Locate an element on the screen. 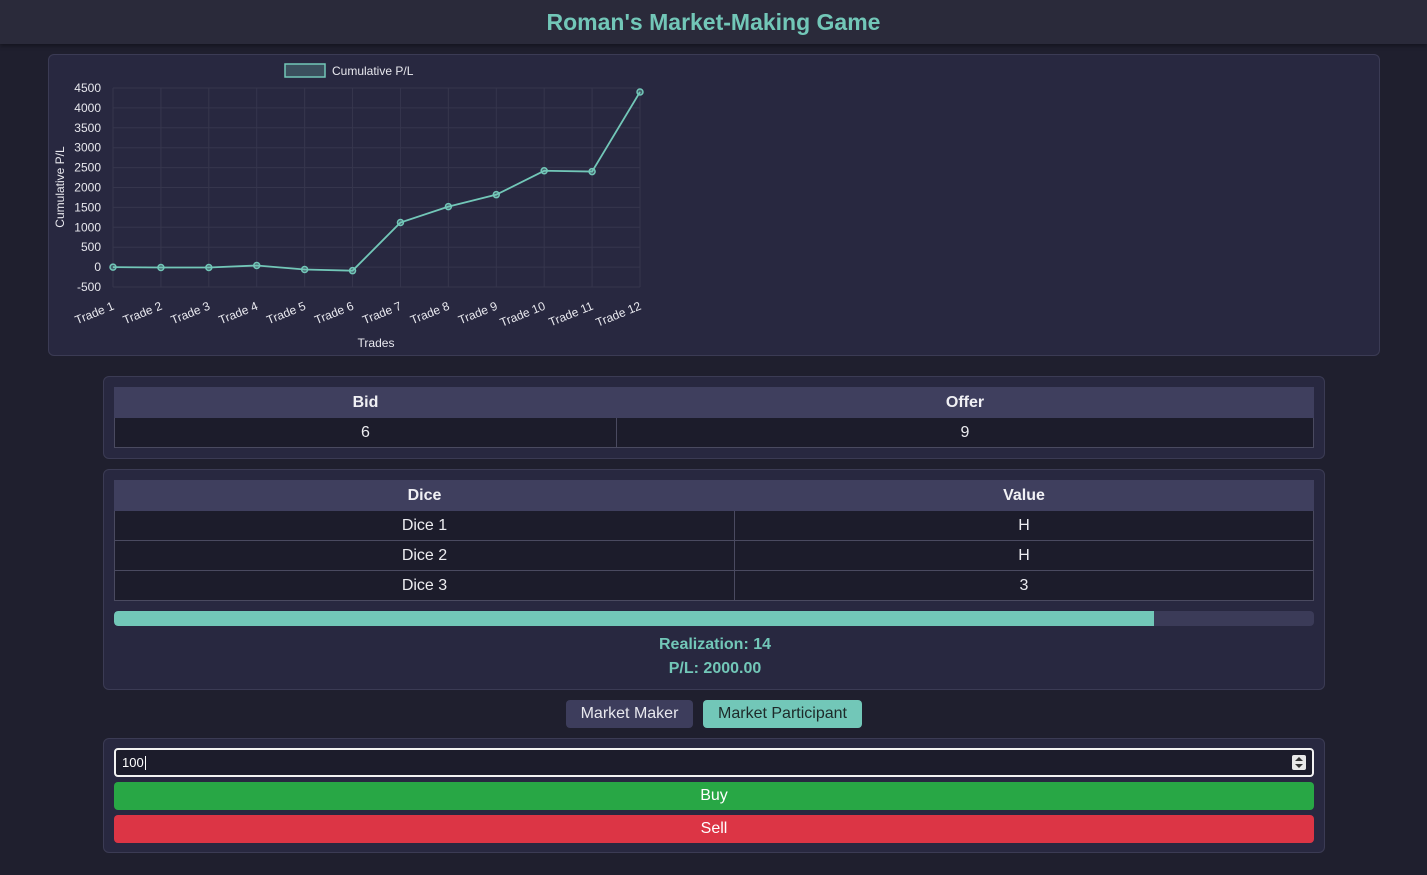 The image size is (1427, 875). dice-header: Dice is located at coordinates (424, 495).